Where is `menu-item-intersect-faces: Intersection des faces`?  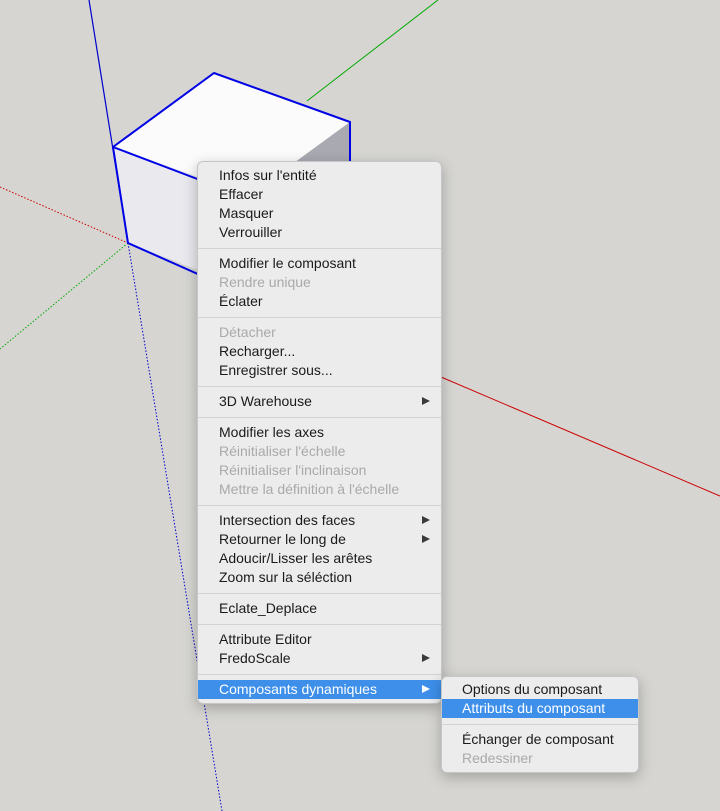
menu-item-intersect-faces: Intersection des faces is located at coordinates (319, 520).